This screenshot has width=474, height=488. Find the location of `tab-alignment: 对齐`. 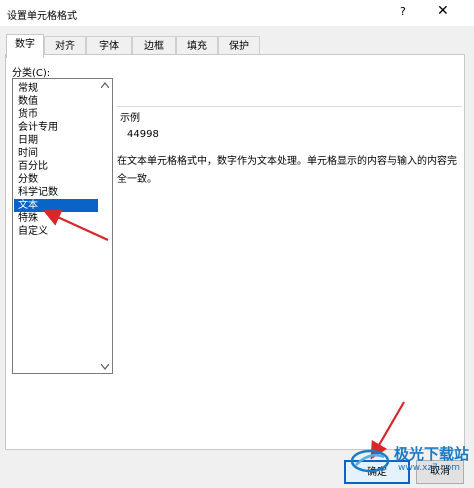

tab-alignment: 对齐 is located at coordinates (65, 46).